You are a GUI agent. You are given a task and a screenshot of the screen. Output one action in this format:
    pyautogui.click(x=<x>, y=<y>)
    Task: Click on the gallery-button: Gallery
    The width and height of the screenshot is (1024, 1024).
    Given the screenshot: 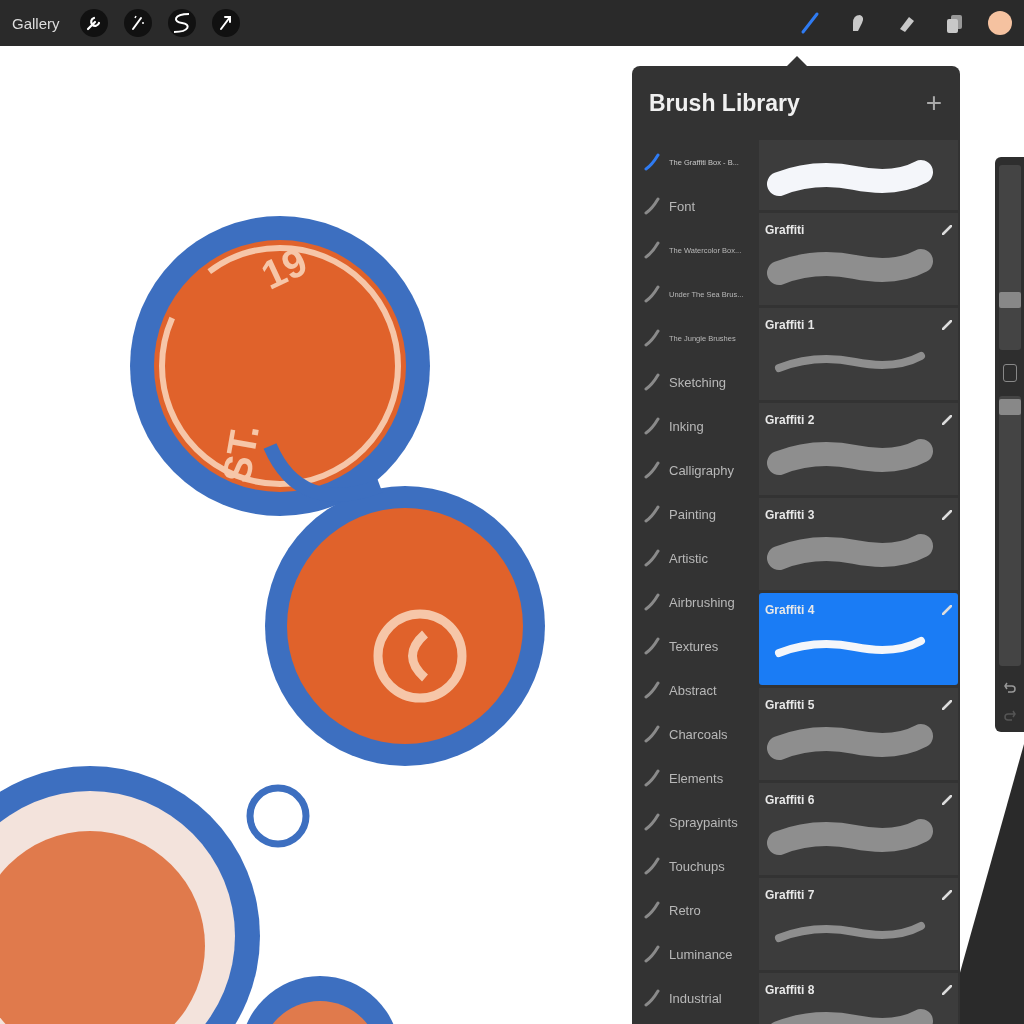 What is the action you would take?
    pyautogui.click(x=36, y=23)
    